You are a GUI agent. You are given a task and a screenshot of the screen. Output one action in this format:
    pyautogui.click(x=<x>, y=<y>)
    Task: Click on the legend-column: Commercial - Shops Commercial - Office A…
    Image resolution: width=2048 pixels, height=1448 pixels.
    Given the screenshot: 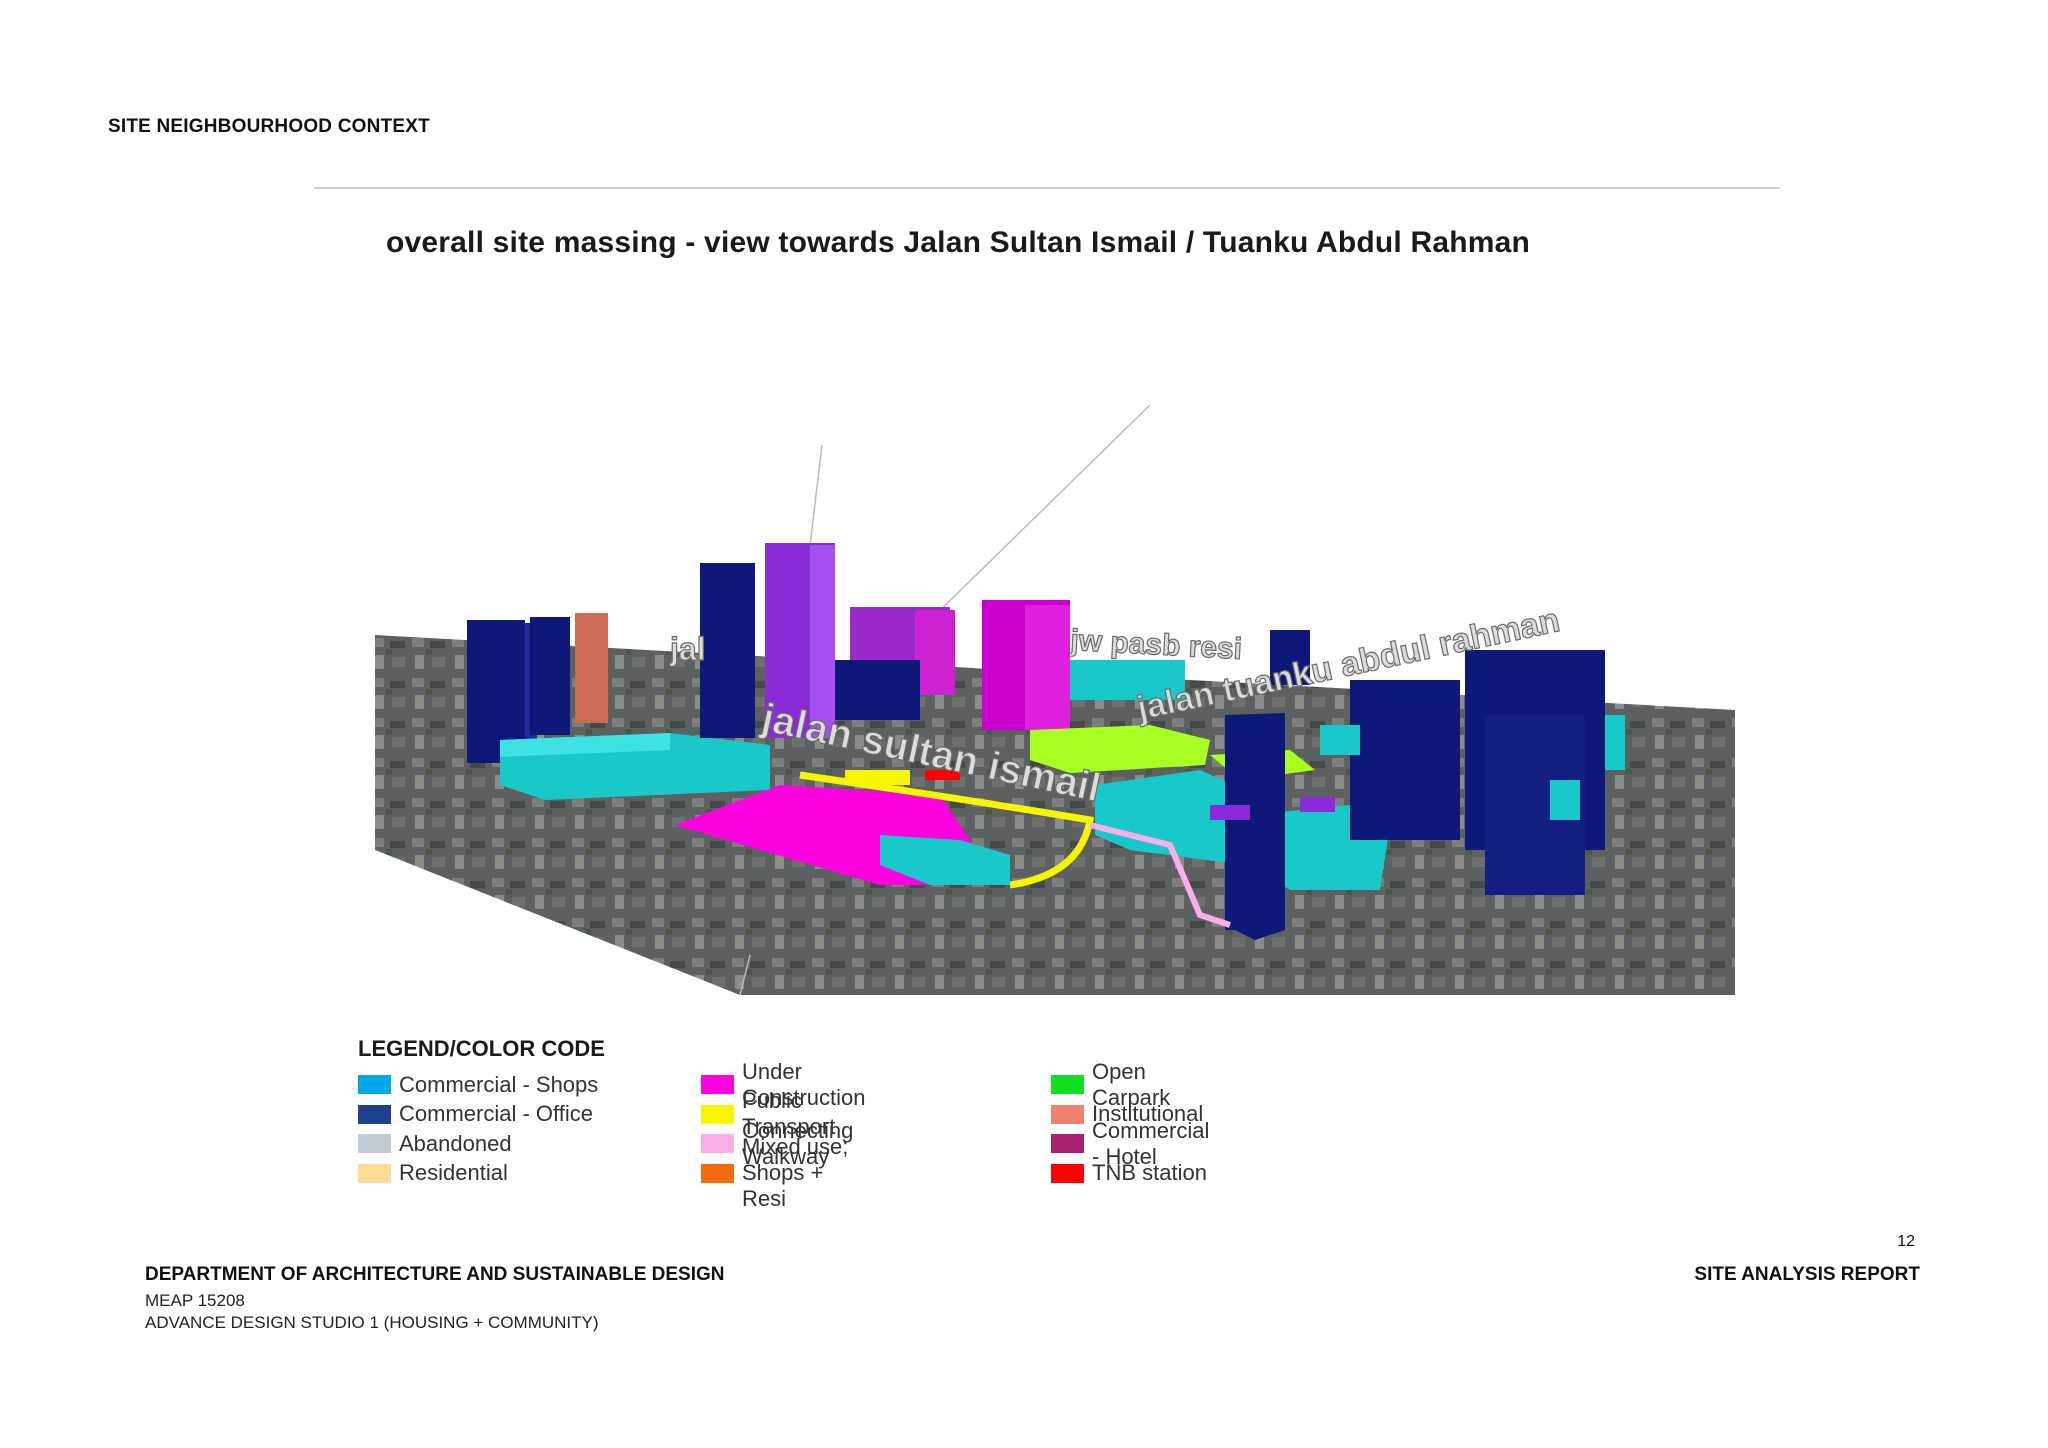 What is the action you would take?
    pyautogui.click(x=478, y=1129)
    